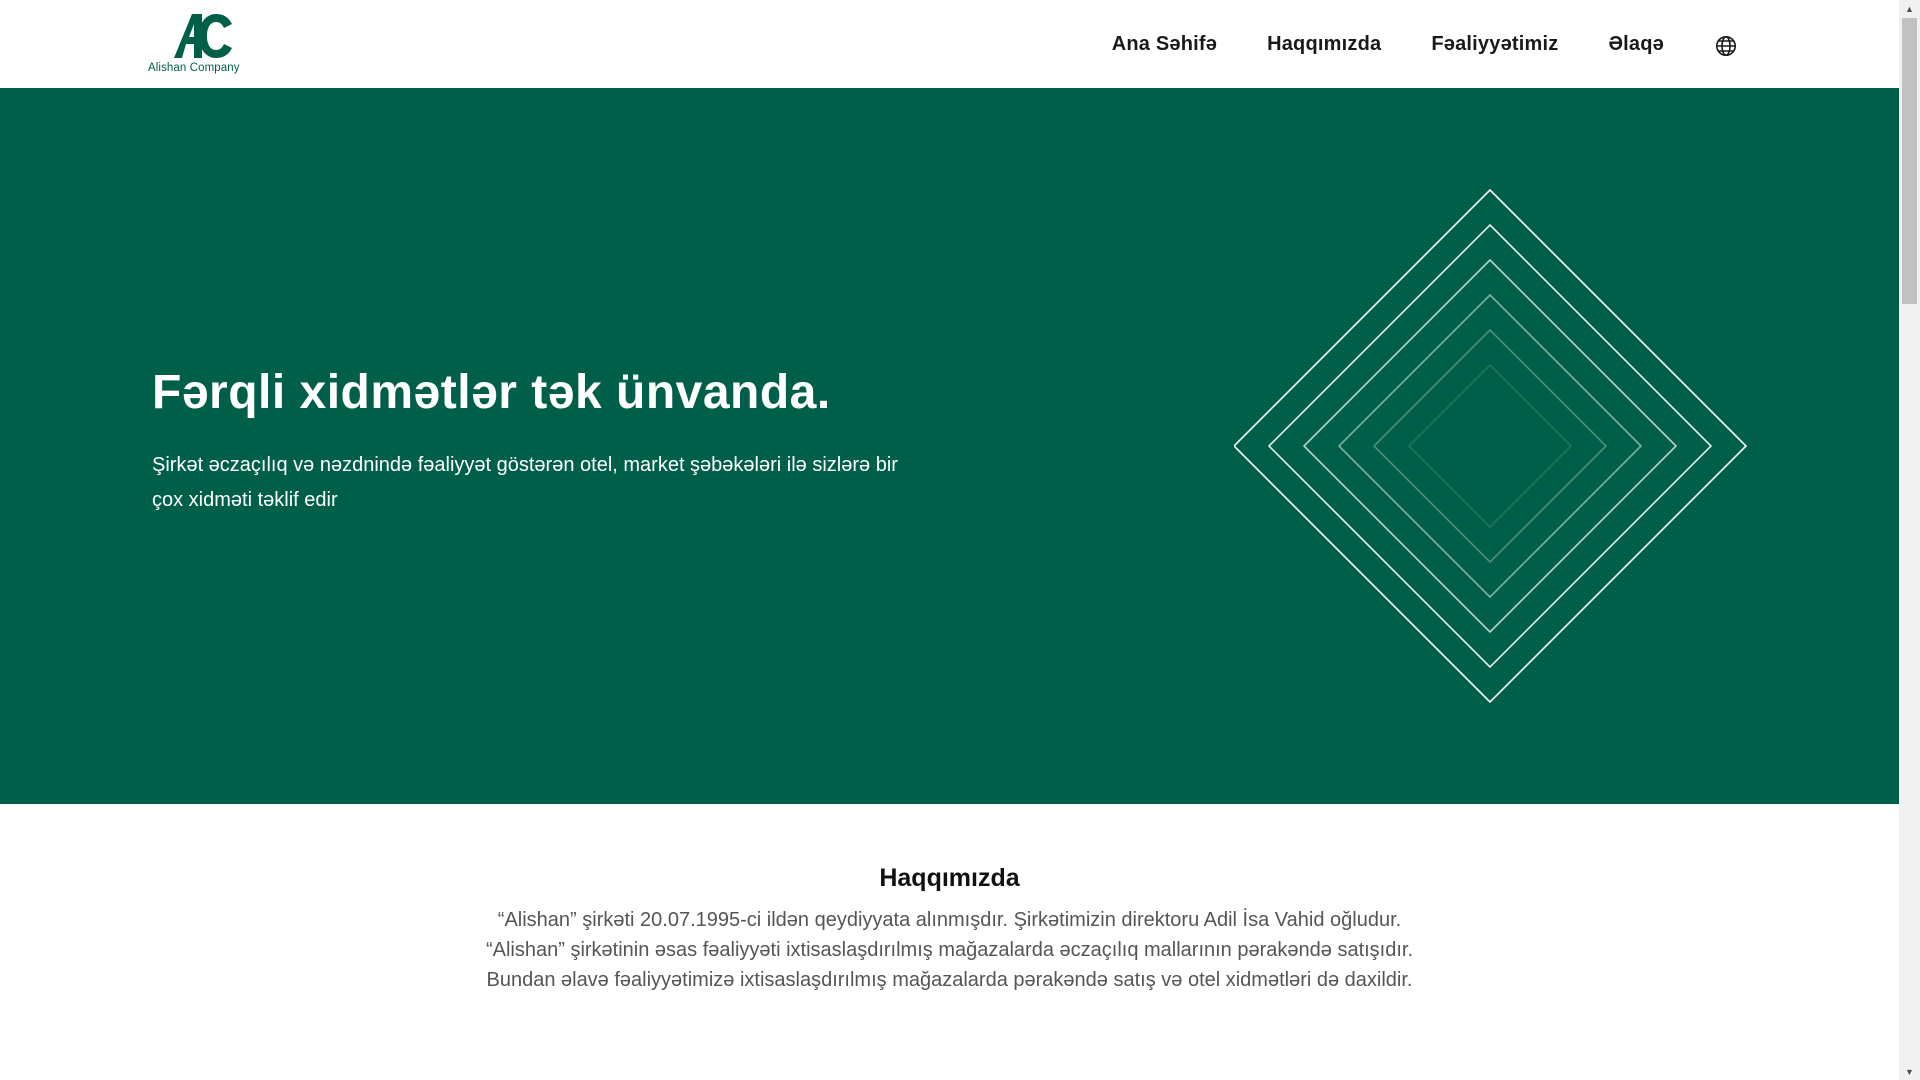 This screenshot has width=1920, height=1080. What do you see at coordinates (1909, 1071) in the screenshot?
I see `scroll-down-arrow-icon: ▼` at bounding box center [1909, 1071].